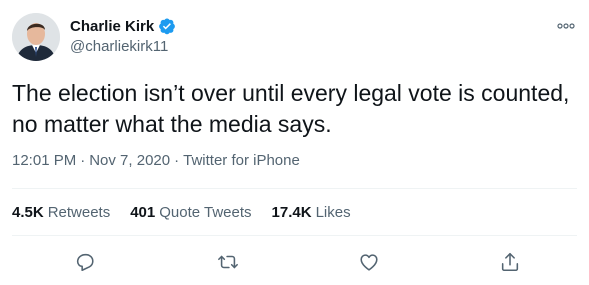  What do you see at coordinates (28, 212) in the screenshot?
I see `retweets-count: 4.5K` at bounding box center [28, 212].